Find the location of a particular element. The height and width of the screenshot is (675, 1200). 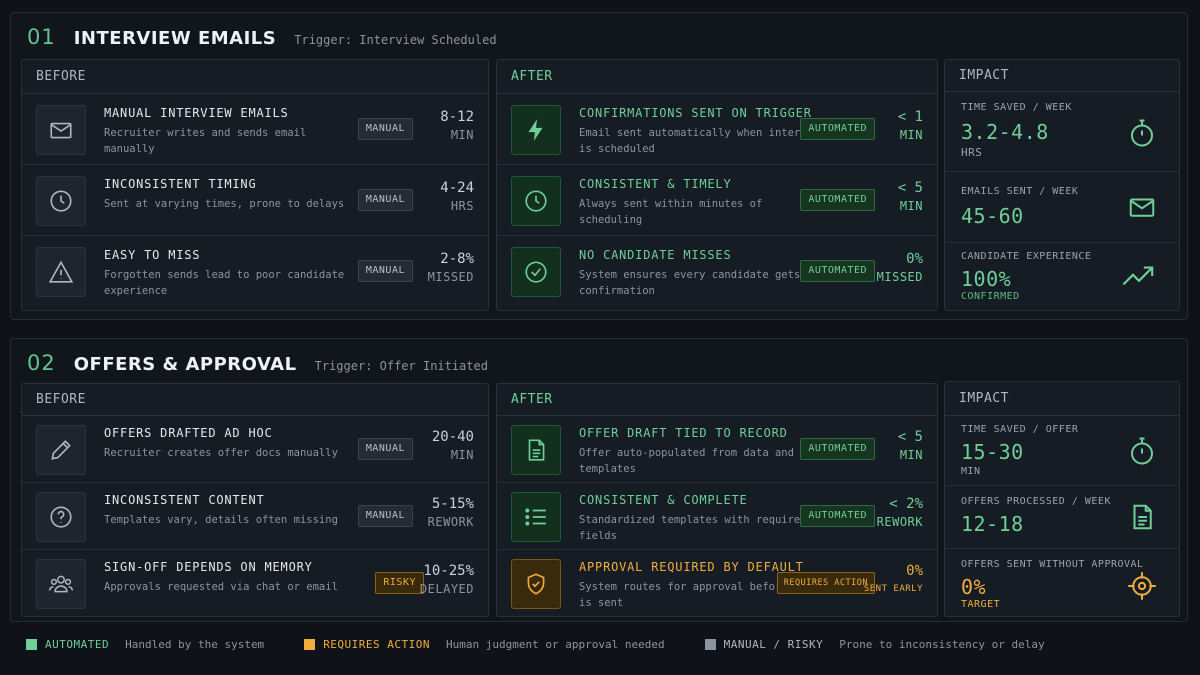

metric-value: 2-8% is located at coordinates (457, 259).